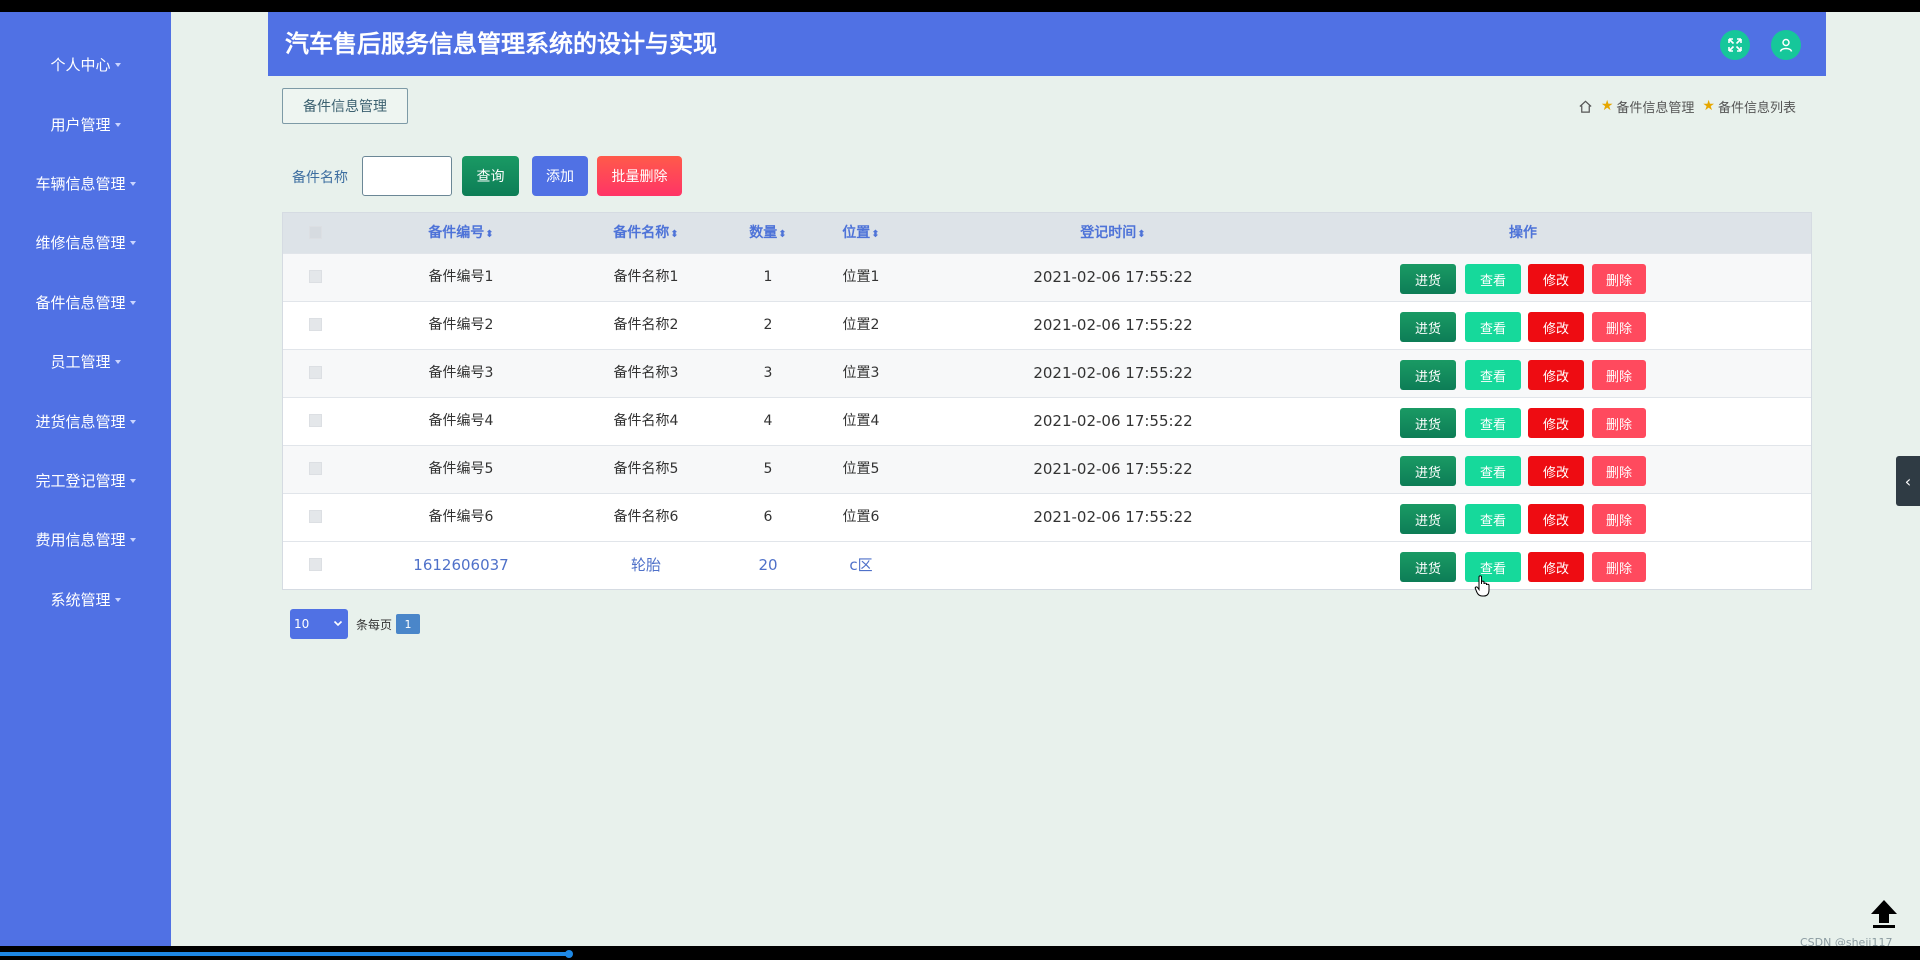  I want to click on fullscreen-icon, so click(1735, 45).